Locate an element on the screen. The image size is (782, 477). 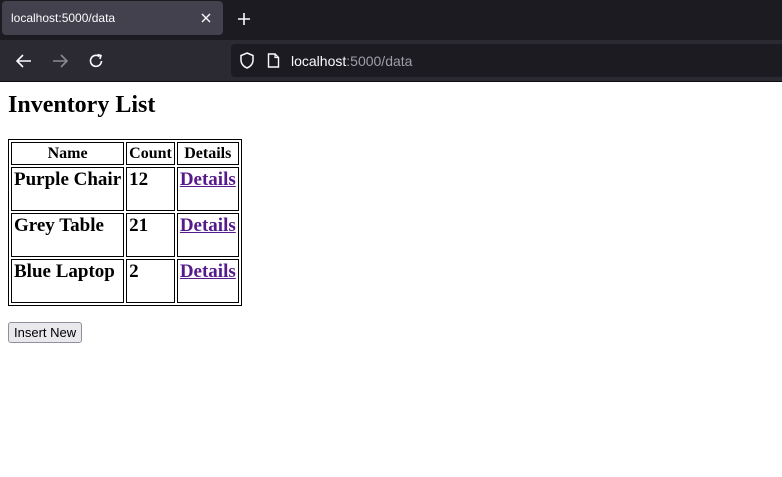
close-icon is located at coordinates (206, 18).